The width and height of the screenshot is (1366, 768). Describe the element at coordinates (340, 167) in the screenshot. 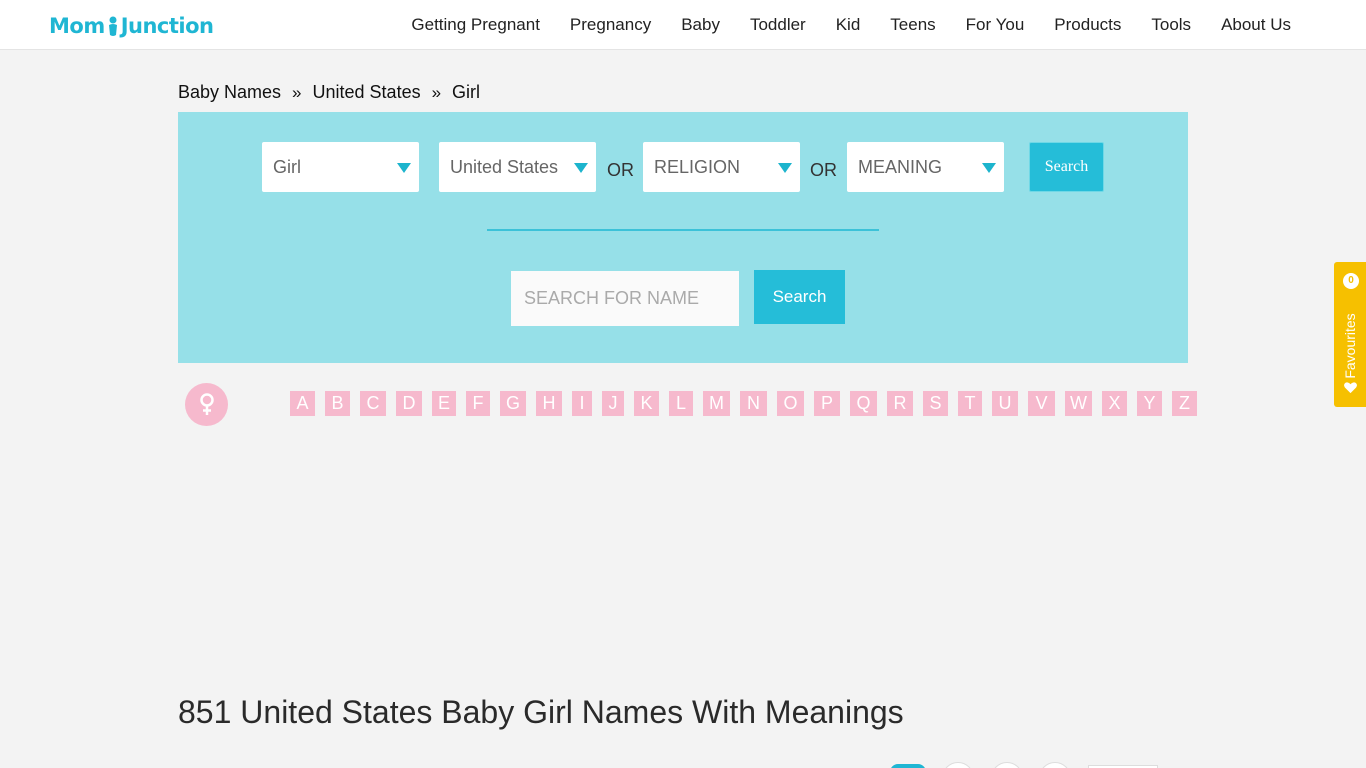

I see `gender-select: Girl` at that location.